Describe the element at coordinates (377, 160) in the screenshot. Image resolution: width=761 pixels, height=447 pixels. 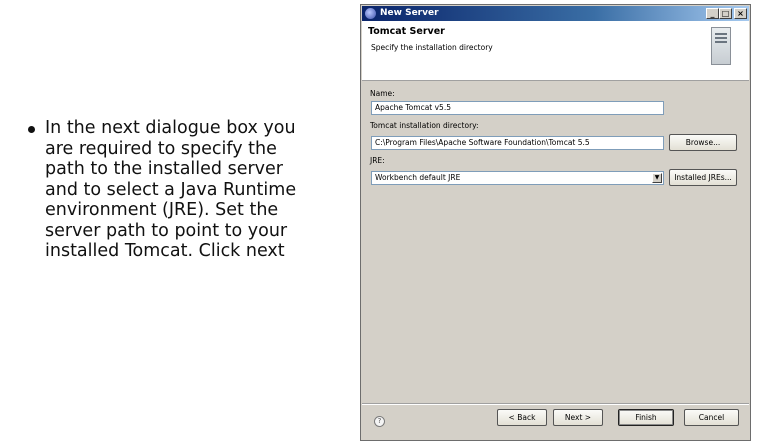
I see `jre-label: JRE:` at that location.